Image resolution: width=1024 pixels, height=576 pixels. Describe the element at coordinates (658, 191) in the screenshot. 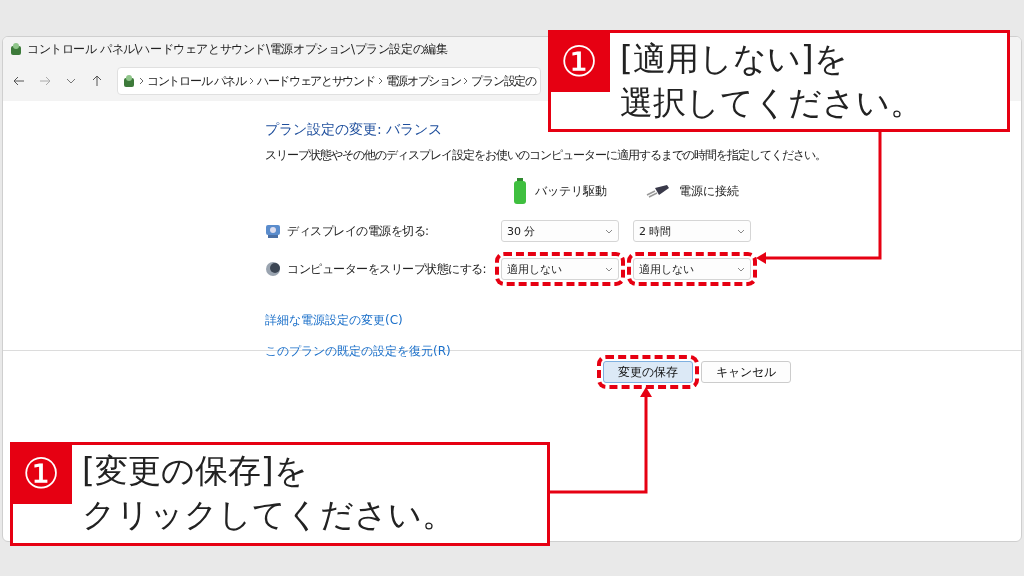

I see `plug-icon` at that location.